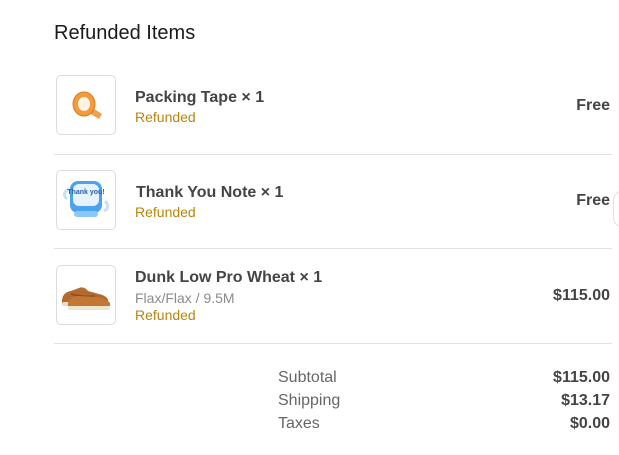 Image resolution: width=619 pixels, height=455 pixels. Describe the element at coordinates (581, 377) in the screenshot. I see `subtotal-value: $115.00` at that location.